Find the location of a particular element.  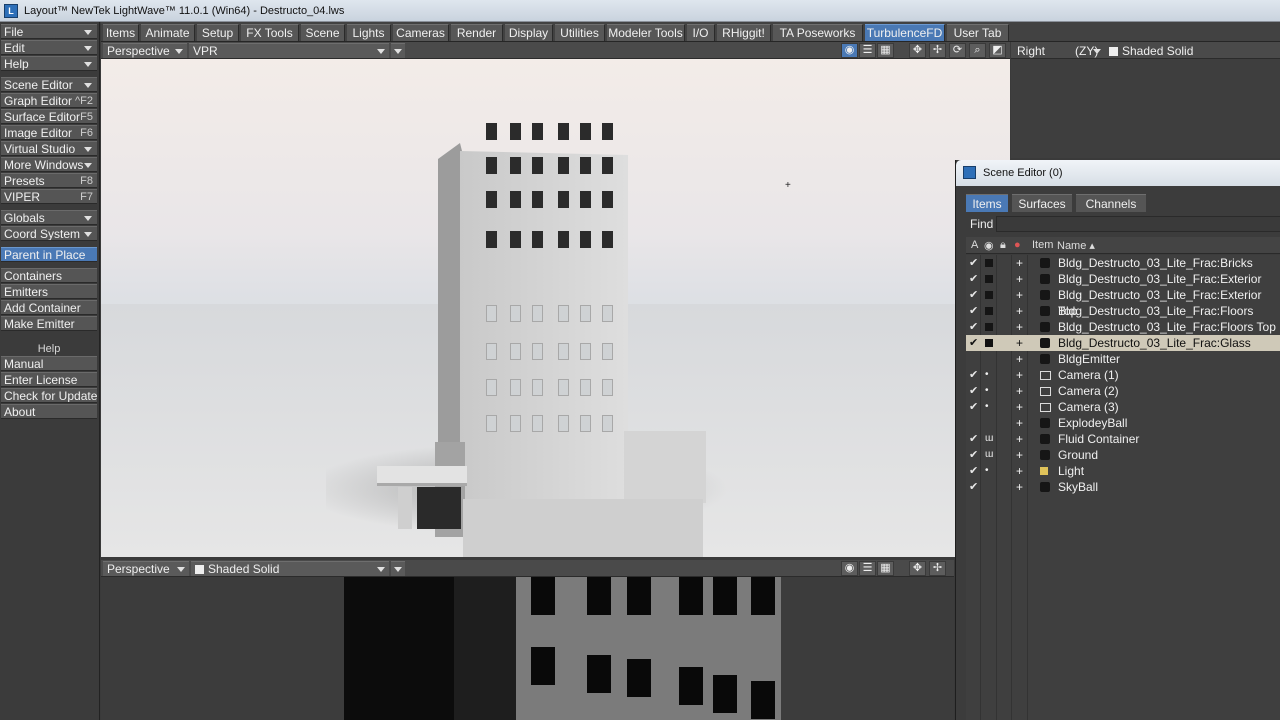

rotate-icon: ⟳ is located at coordinates (957, 50).